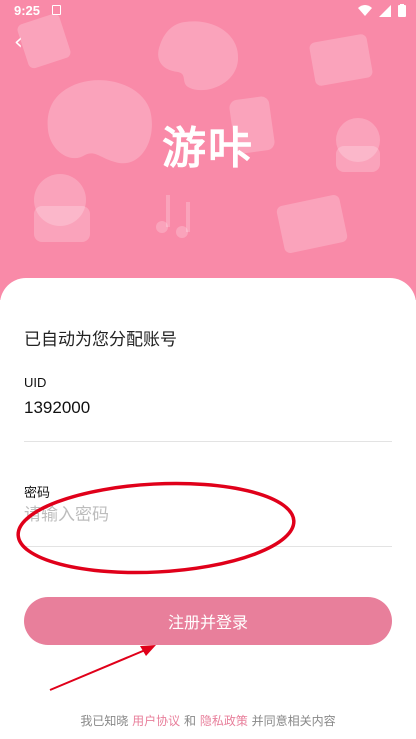 The width and height of the screenshot is (416, 739). What do you see at coordinates (291, 721) in the screenshot?
I see `agreement-suffix: 并同意相关内容` at bounding box center [291, 721].